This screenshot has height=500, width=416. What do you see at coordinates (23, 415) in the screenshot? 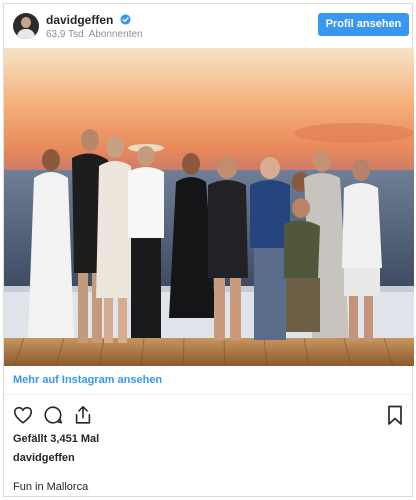
I see `heart-icon` at bounding box center [23, 415].